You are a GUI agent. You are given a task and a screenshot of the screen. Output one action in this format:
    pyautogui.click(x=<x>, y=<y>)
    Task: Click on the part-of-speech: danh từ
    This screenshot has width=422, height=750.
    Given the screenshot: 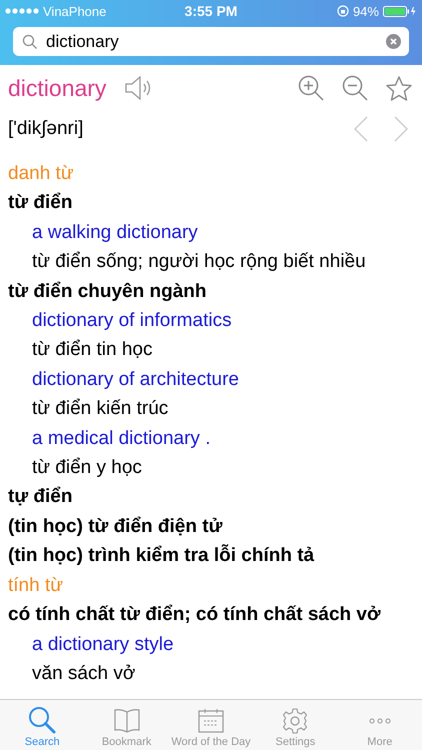 What is the action you would take?
    pyautogui.click(x=41, y=174)
    